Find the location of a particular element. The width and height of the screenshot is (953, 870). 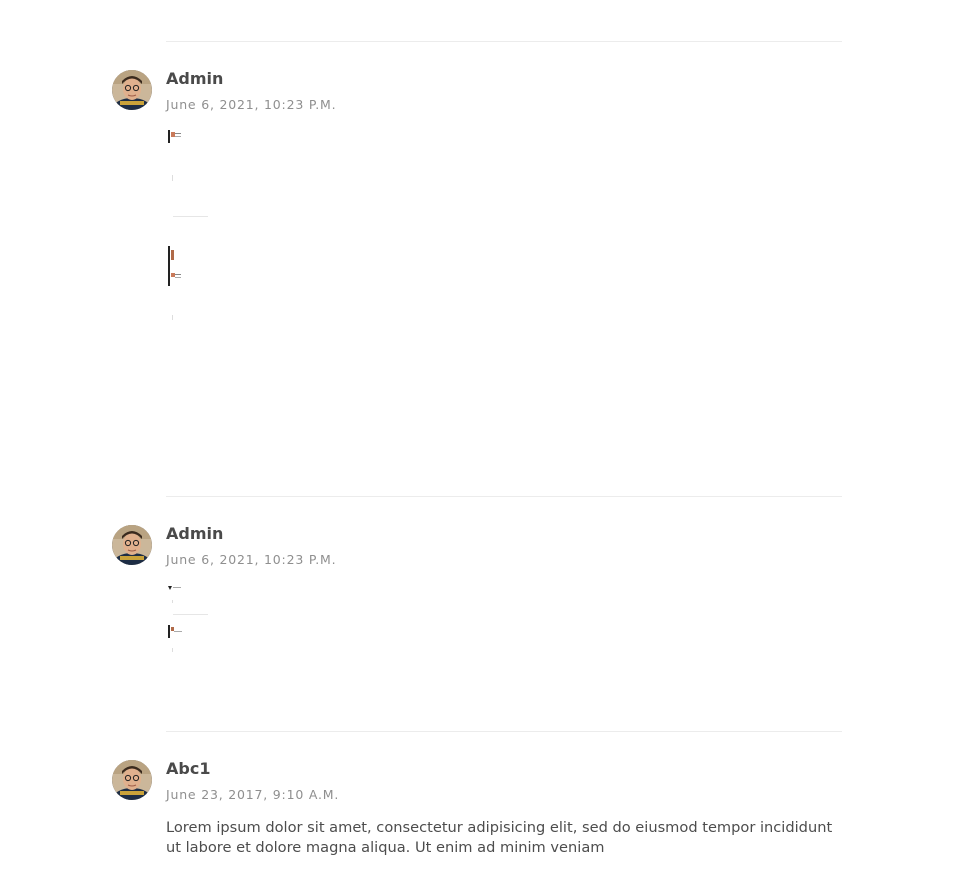

comment-author: Abc1 is located at coordinates (188, 769).